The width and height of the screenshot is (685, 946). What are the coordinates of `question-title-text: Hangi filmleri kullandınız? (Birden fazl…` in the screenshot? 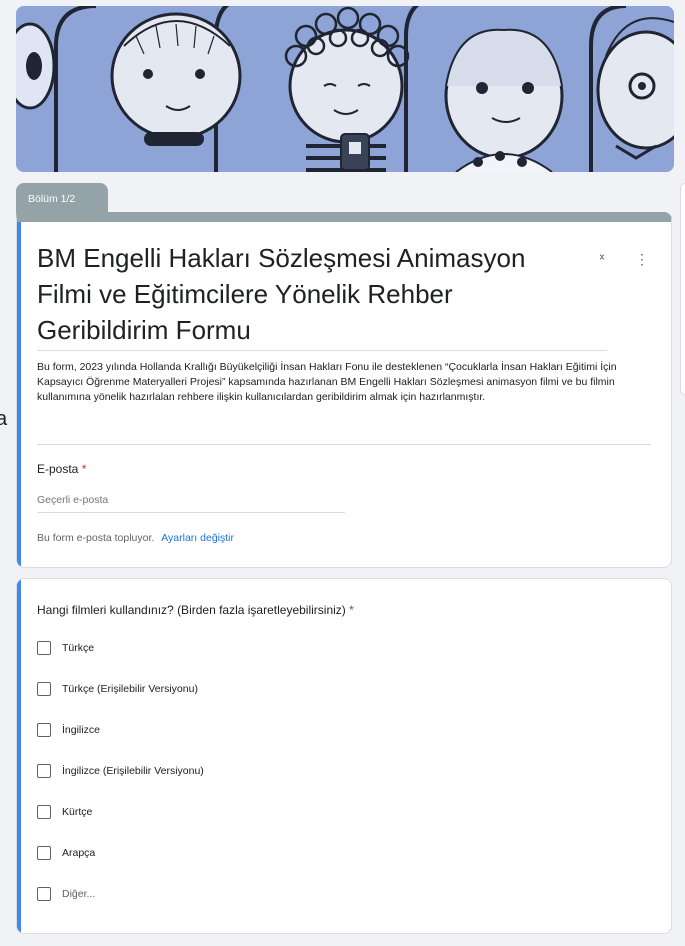 It's located at (191, 610).